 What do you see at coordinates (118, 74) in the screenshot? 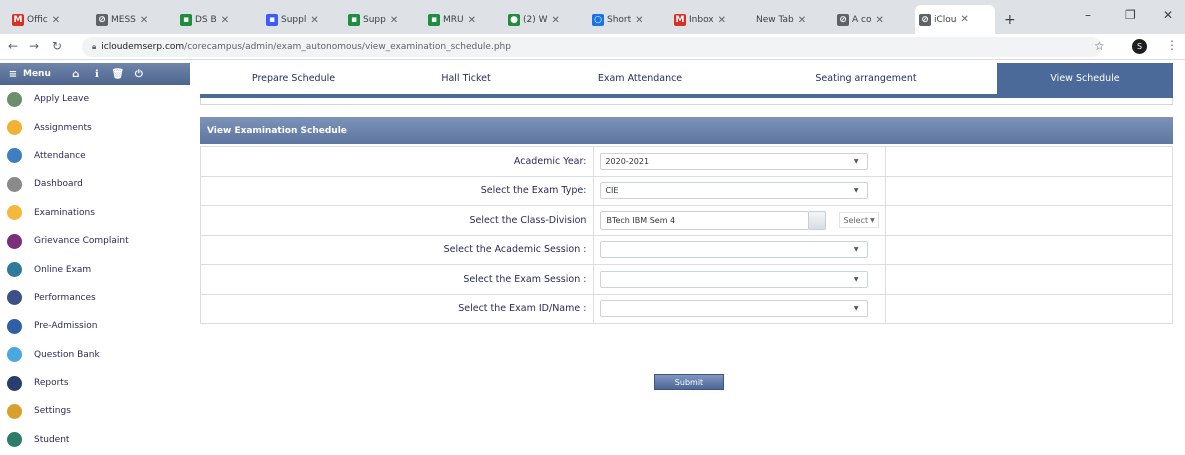
I see `trash-icon: 🗑︎` at bounding box center [118, 74].